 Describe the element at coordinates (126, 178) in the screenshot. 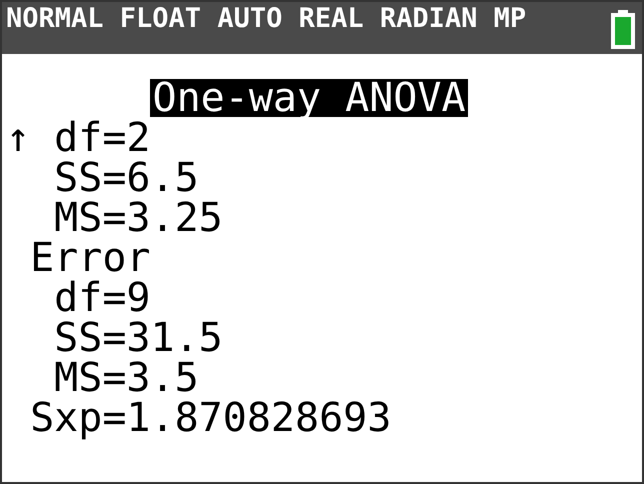

I see `result-value: SS=6.5` at that location.